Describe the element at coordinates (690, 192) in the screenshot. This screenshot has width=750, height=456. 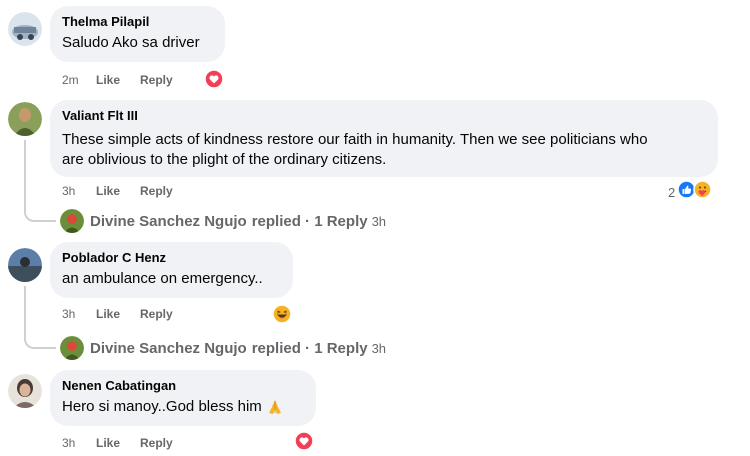
I see `reaction-summary: 2` at that location.